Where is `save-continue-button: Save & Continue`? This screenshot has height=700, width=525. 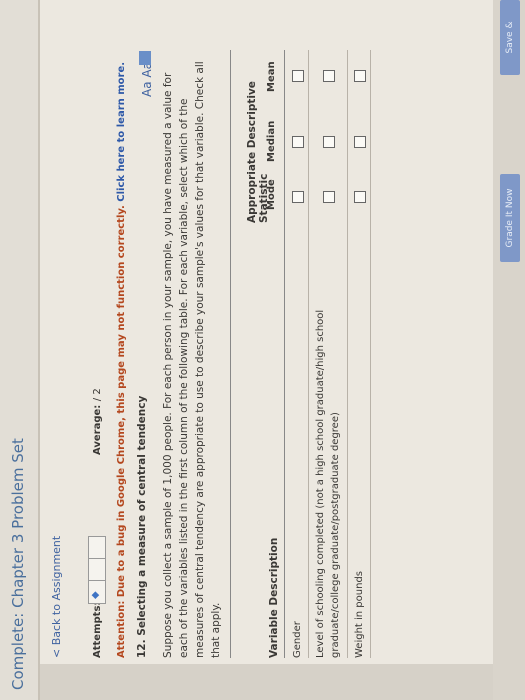
save-continue-button: Save & Continue is located at coordinates (510, 37).